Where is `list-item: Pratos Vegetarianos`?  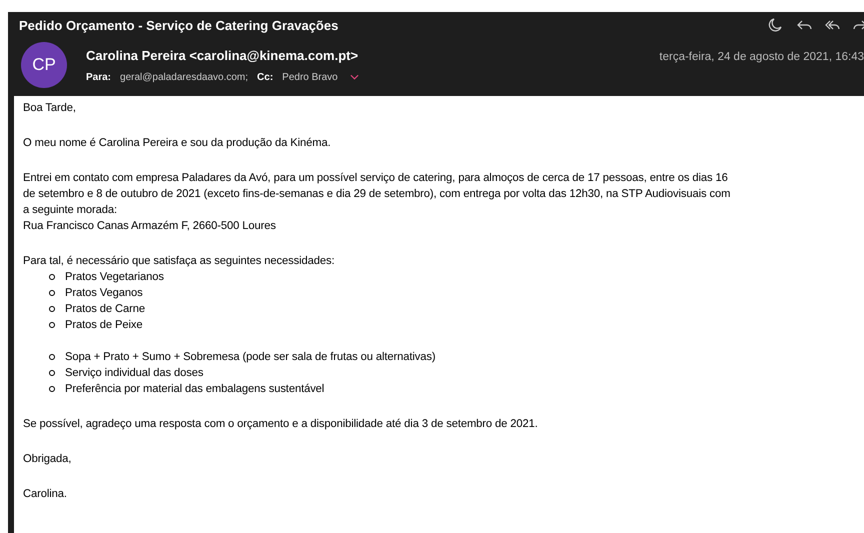 list-item: Pratos Vegetarianos is located at coordinates (114, 277).